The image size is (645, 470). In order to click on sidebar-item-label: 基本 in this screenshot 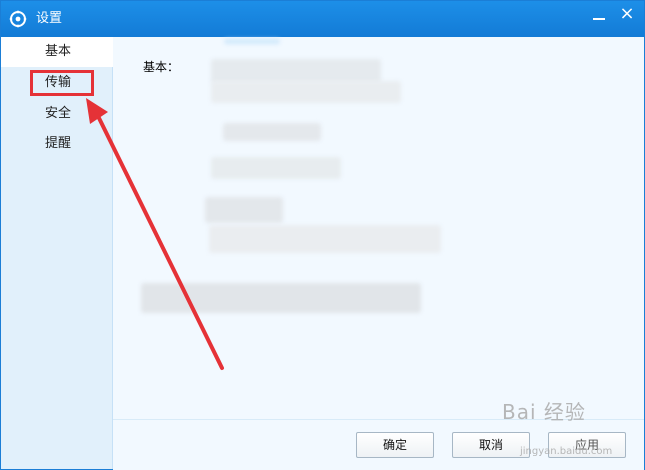, I will do `click(58, 51)`.